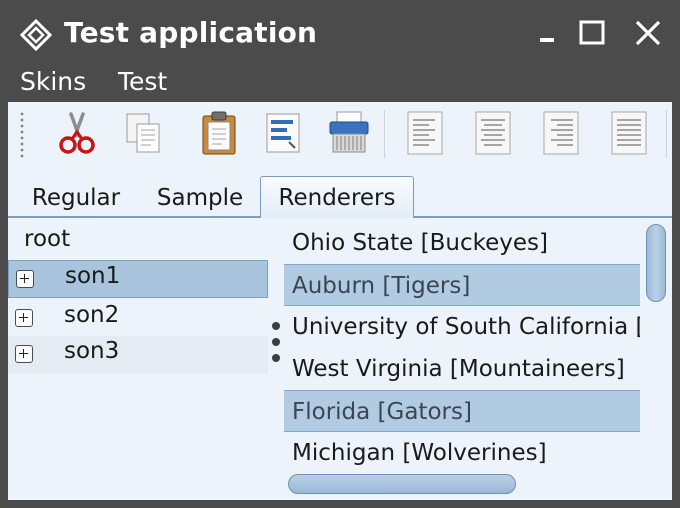 This screenshot has width=680, height=508. I want to click on align-left-icon, so click(425, 133).